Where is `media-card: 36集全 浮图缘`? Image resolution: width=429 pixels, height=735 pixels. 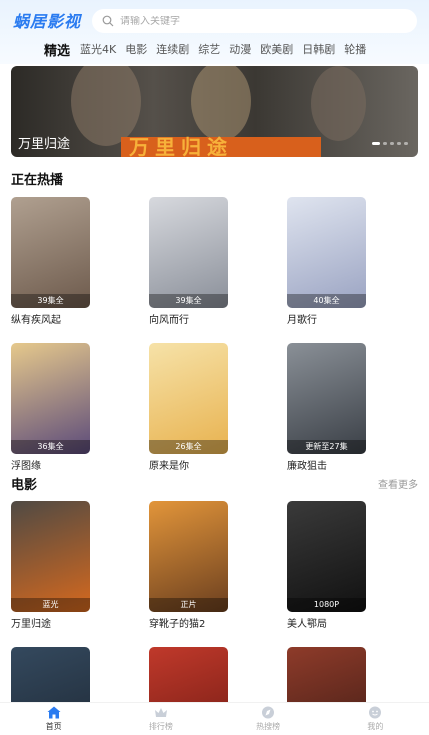 media-card: 36集全 浮图缘 is located at coordinates (50, 407).